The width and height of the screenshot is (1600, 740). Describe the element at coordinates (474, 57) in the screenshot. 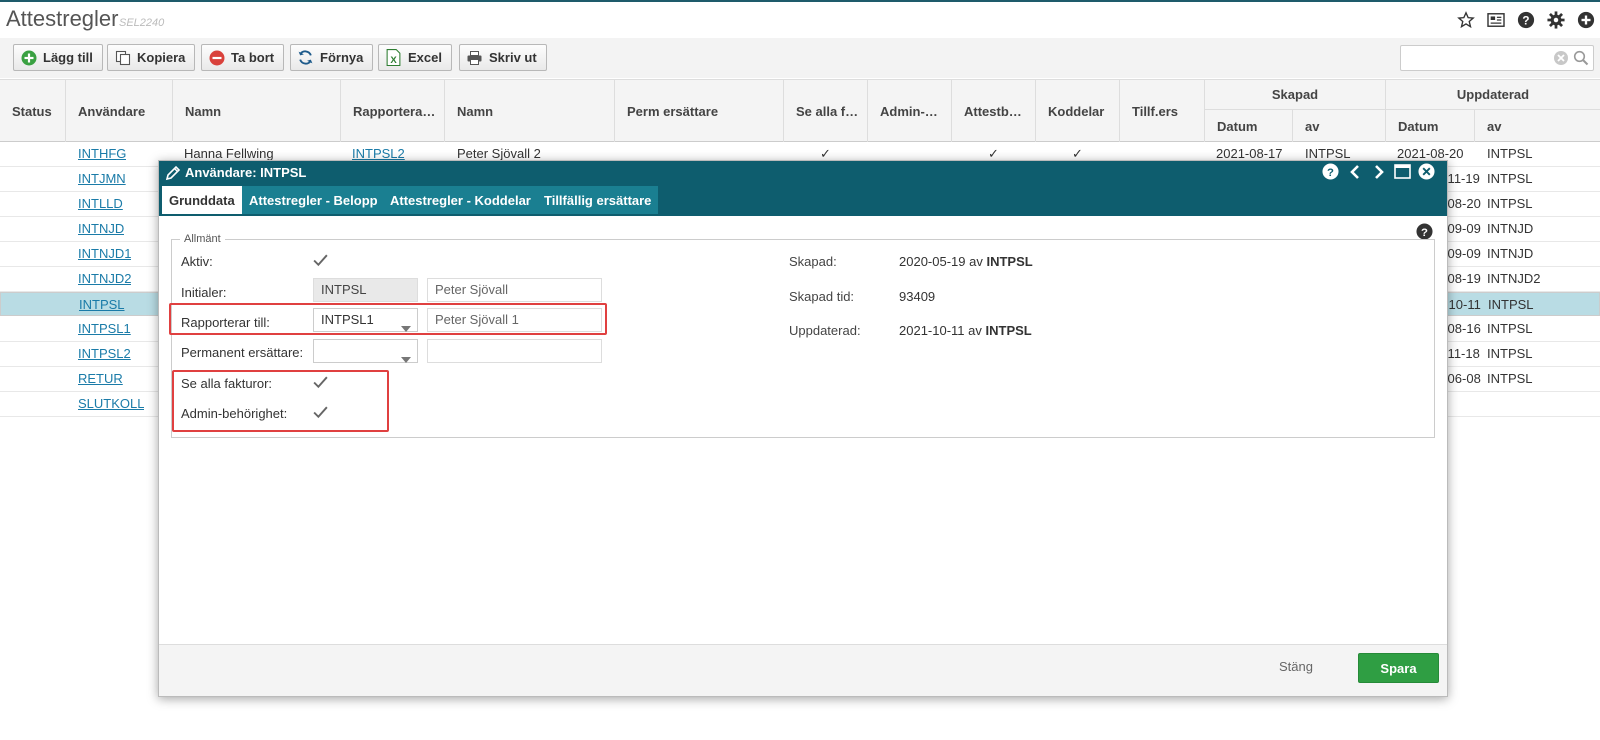

I see `print-icon` at that location.